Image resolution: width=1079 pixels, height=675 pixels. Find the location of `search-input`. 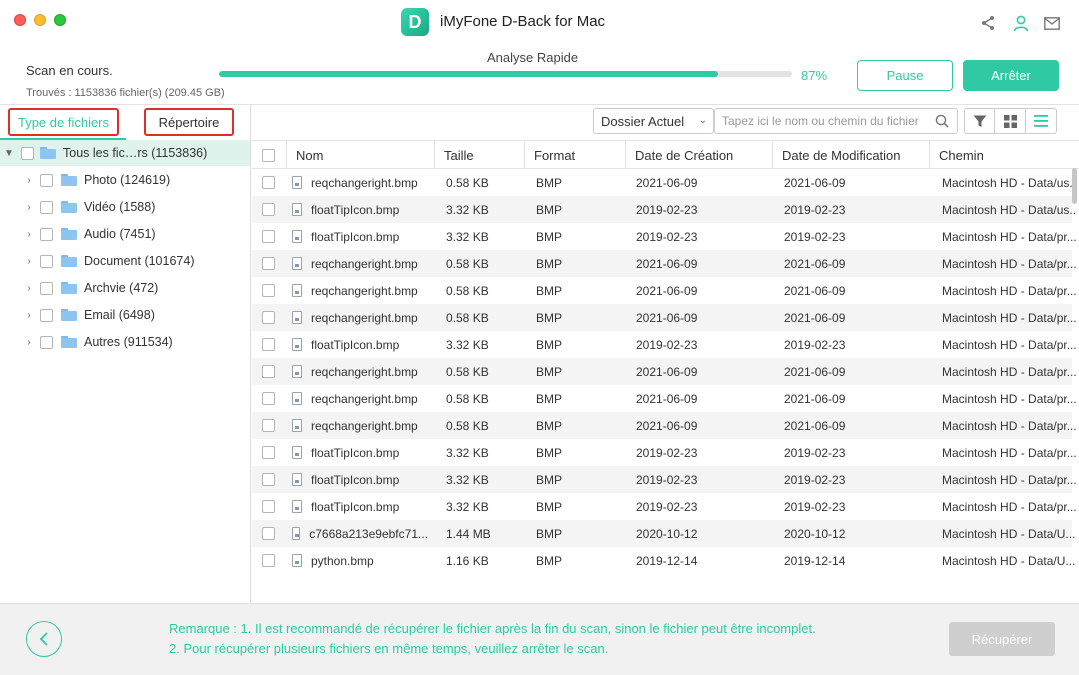

search-input is located at coordinates (827, 121).